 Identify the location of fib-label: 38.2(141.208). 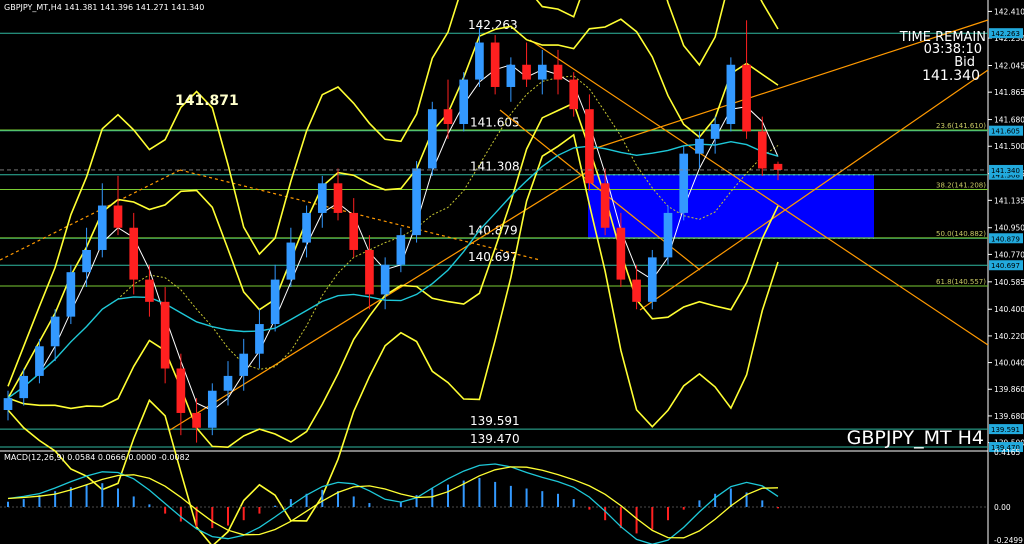
(961, 186).